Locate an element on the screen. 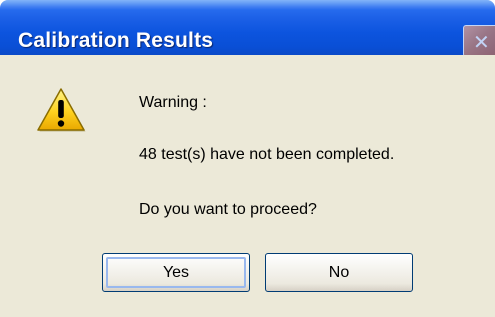  title-bar-highlight is located at coordinates (247, 5).